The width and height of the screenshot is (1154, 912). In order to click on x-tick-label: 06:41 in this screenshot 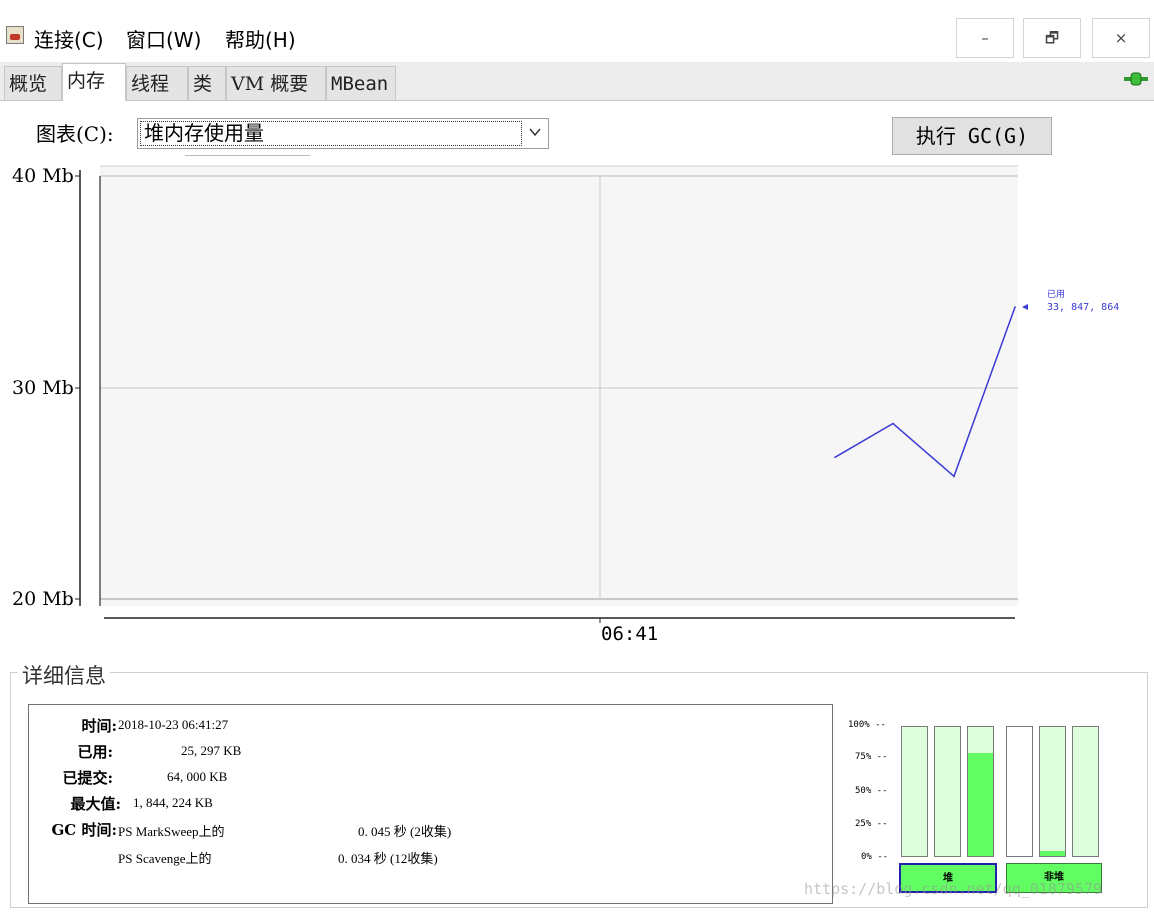, I will do `click(629, 634)`.